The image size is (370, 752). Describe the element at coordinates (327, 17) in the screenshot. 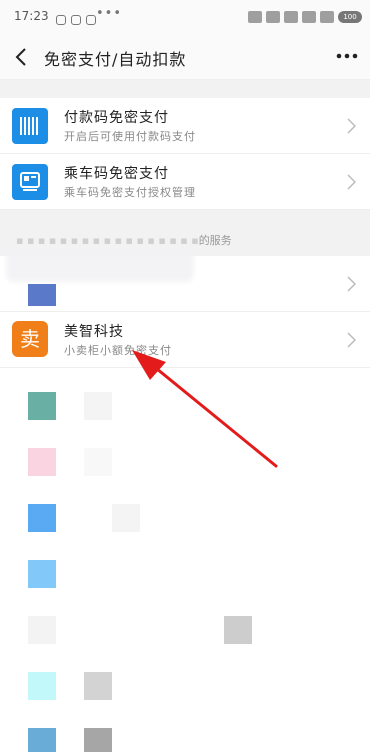

I see `wifi-icon` at that location.